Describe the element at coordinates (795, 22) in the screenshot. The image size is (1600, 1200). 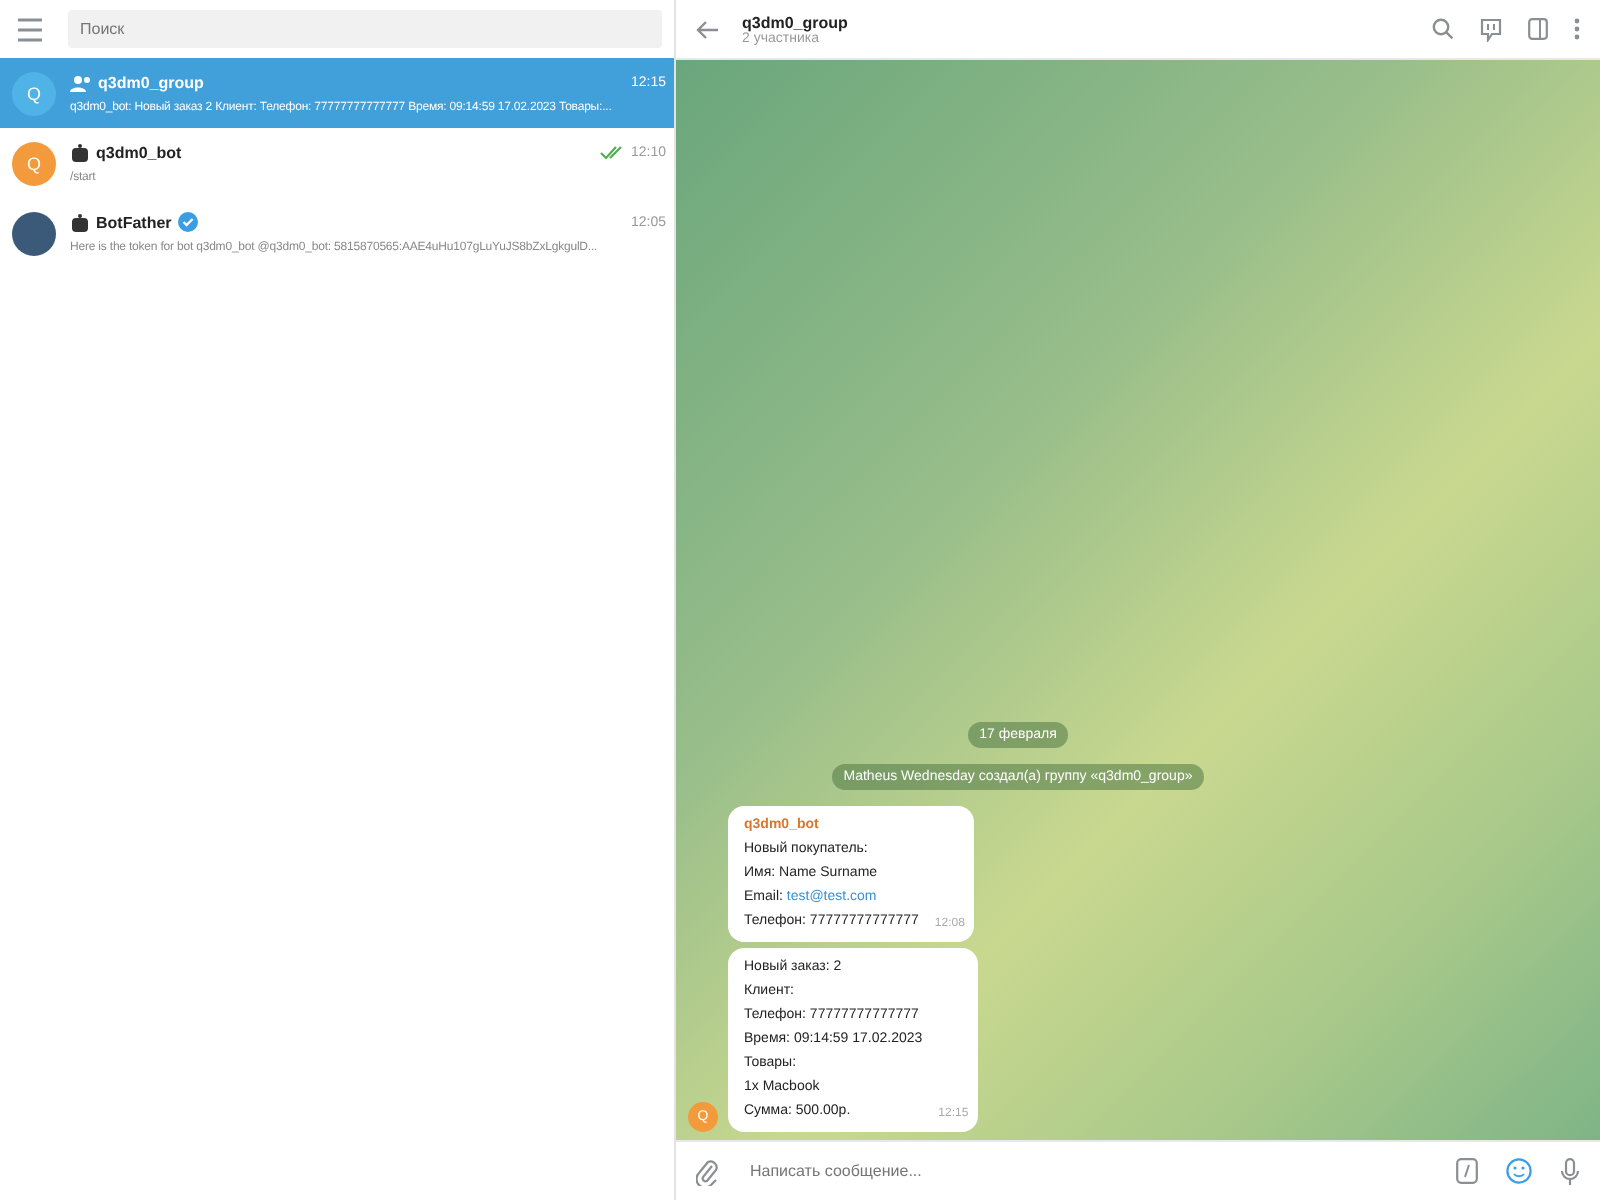
I see `chat-title: q3dm0_group` at that location.